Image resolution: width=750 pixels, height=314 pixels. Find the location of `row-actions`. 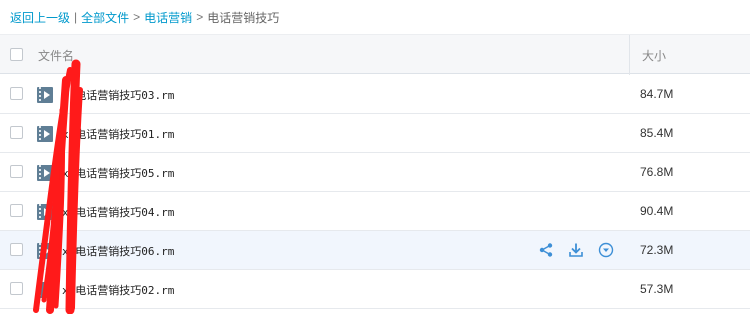

row-actions is located at coordinates (576, 250).